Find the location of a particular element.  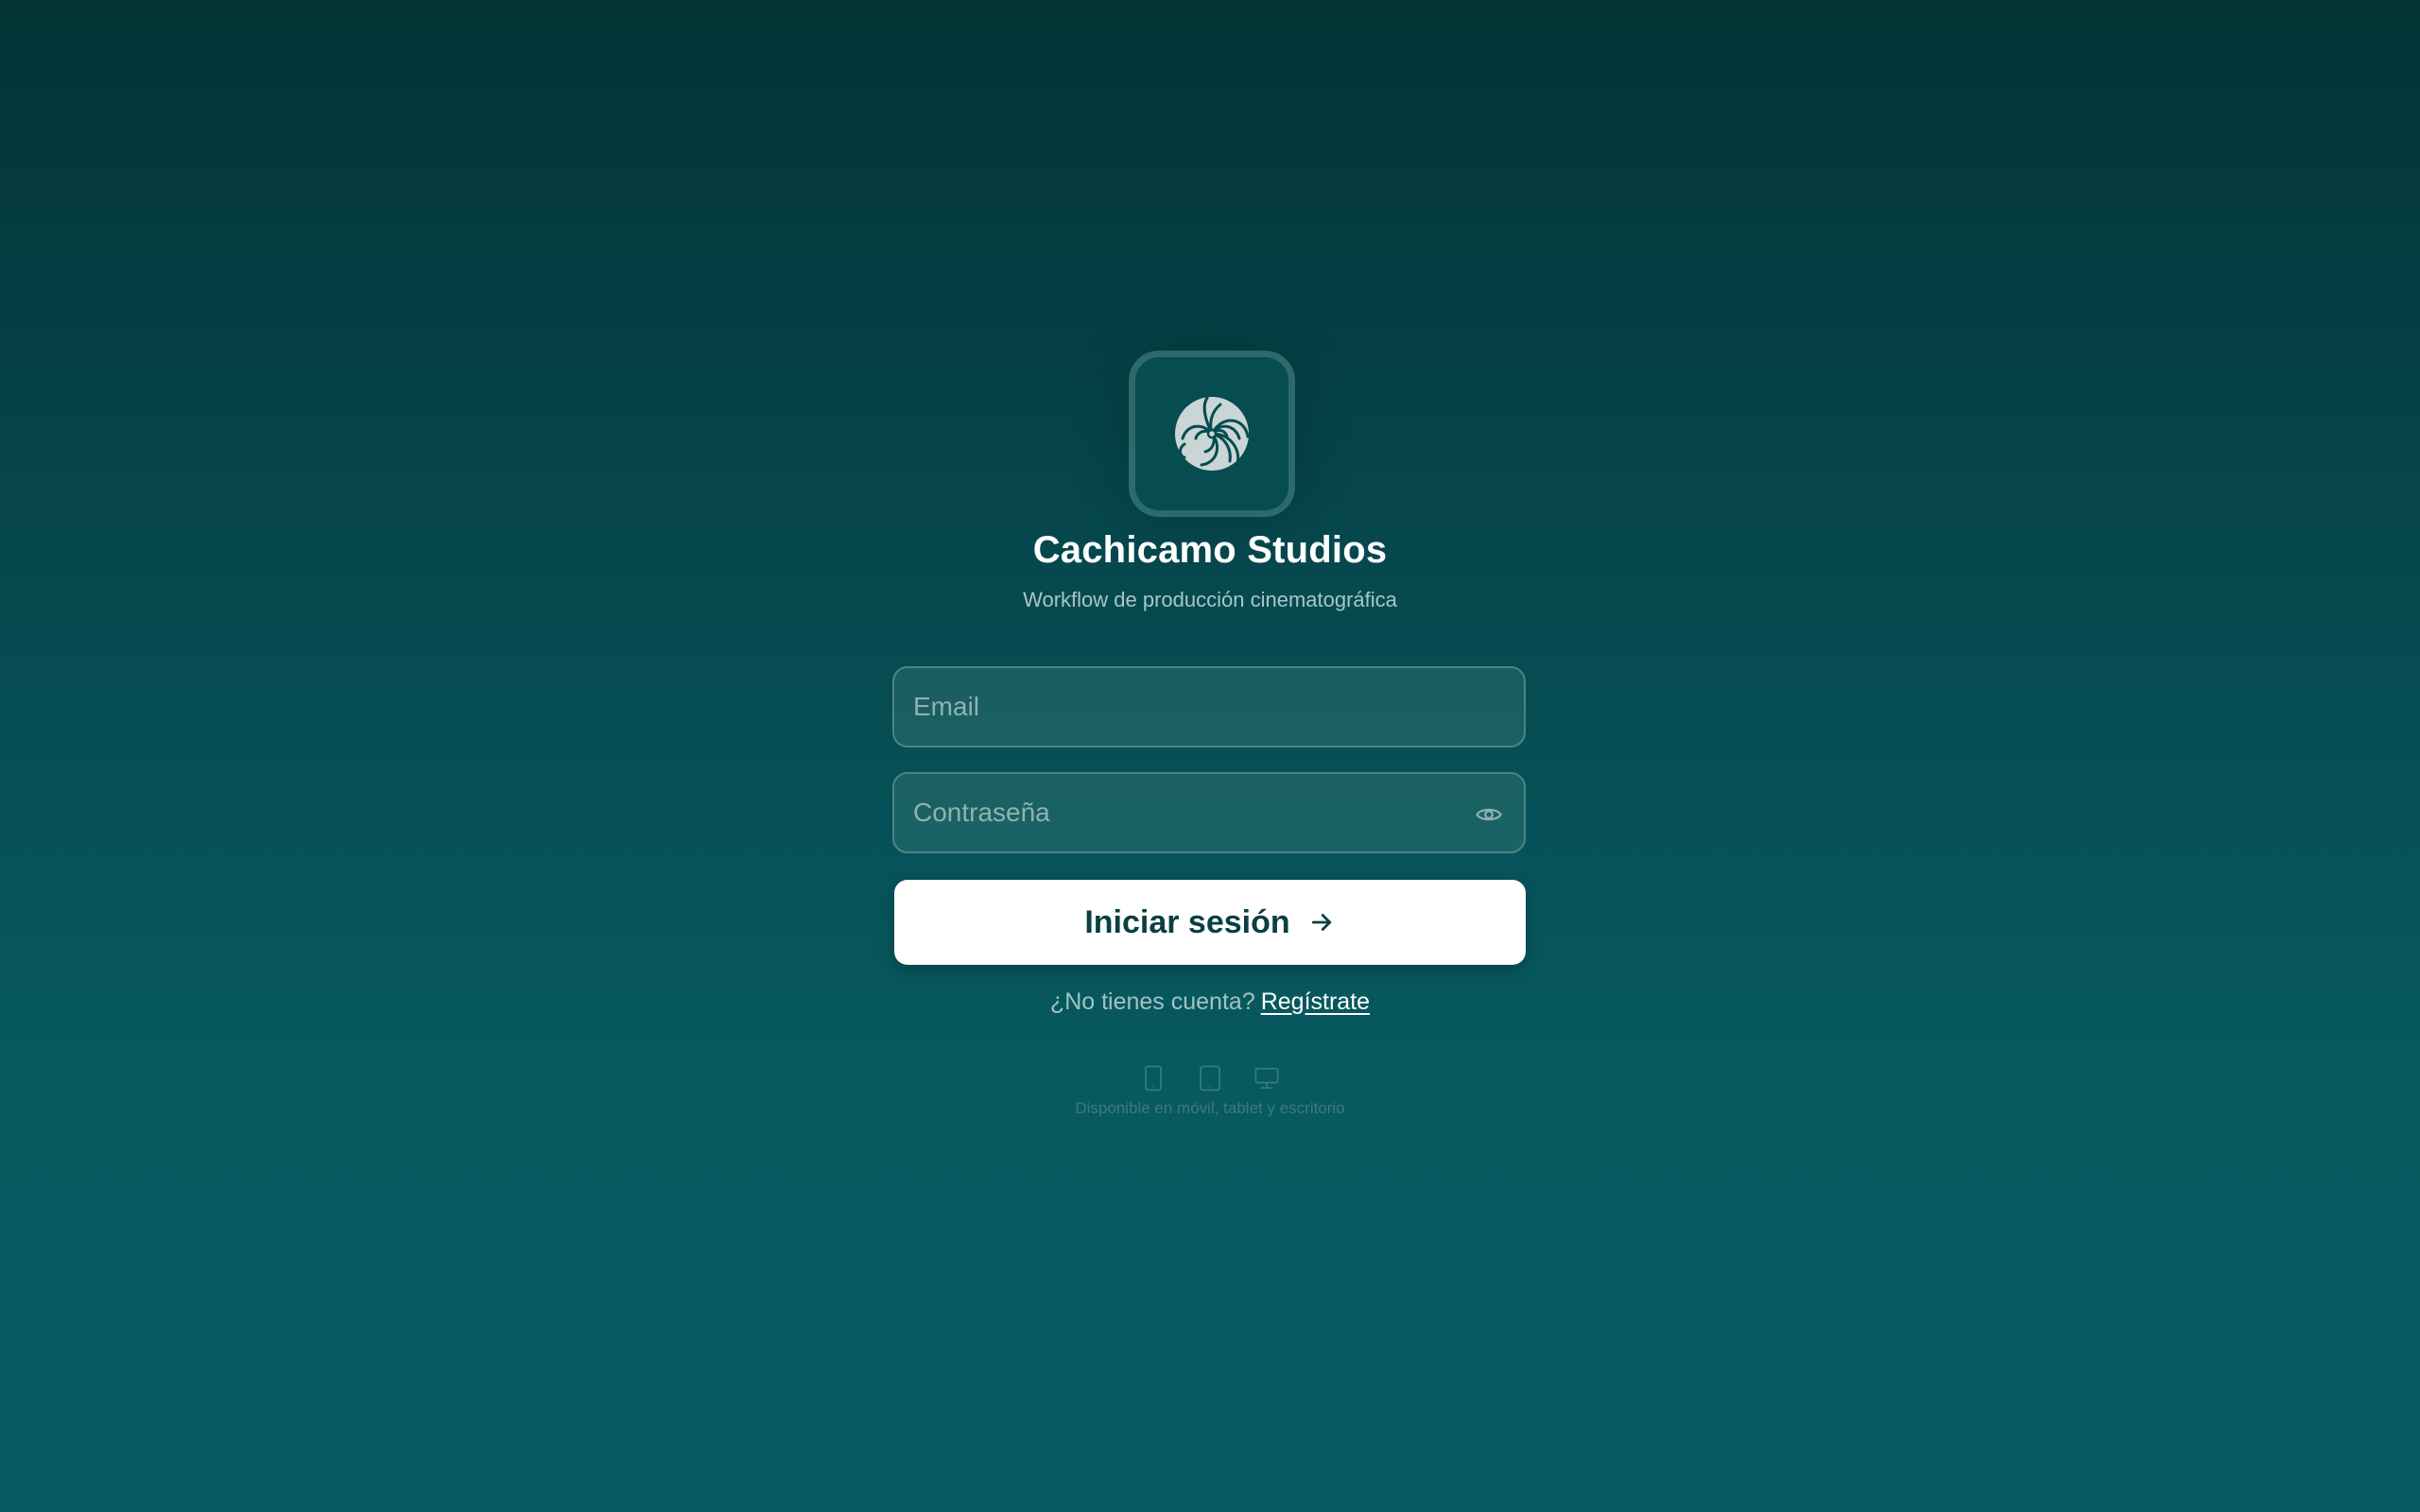

login-submit-button: Iniciar sesión is located at coordinates (1210, 922).